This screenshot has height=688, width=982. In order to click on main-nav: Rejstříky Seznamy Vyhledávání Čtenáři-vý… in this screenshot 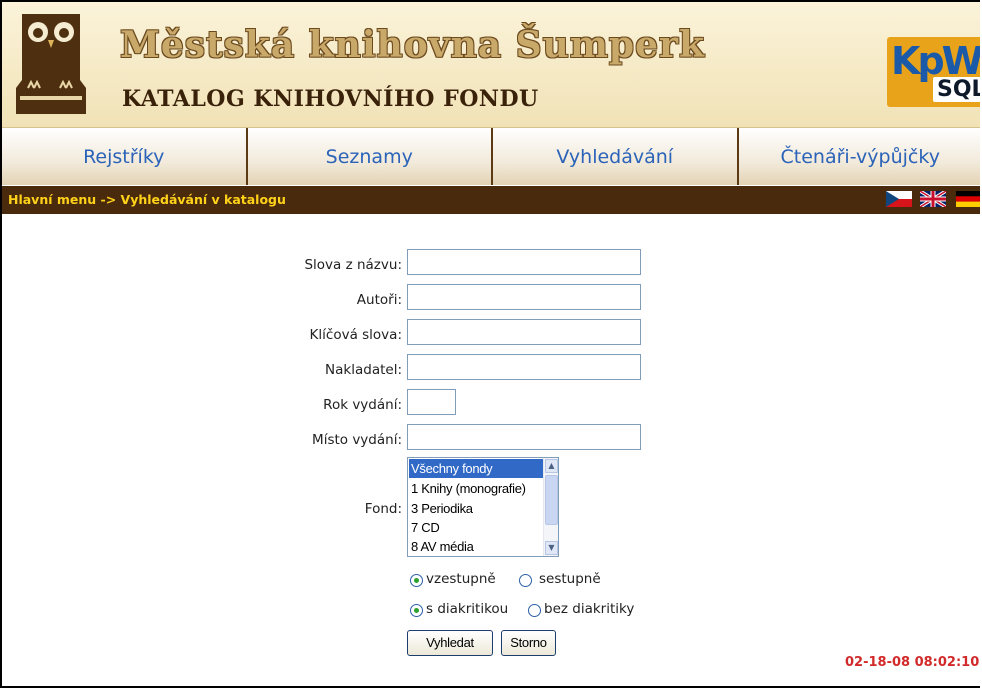, I will do `click(491, 156)`.